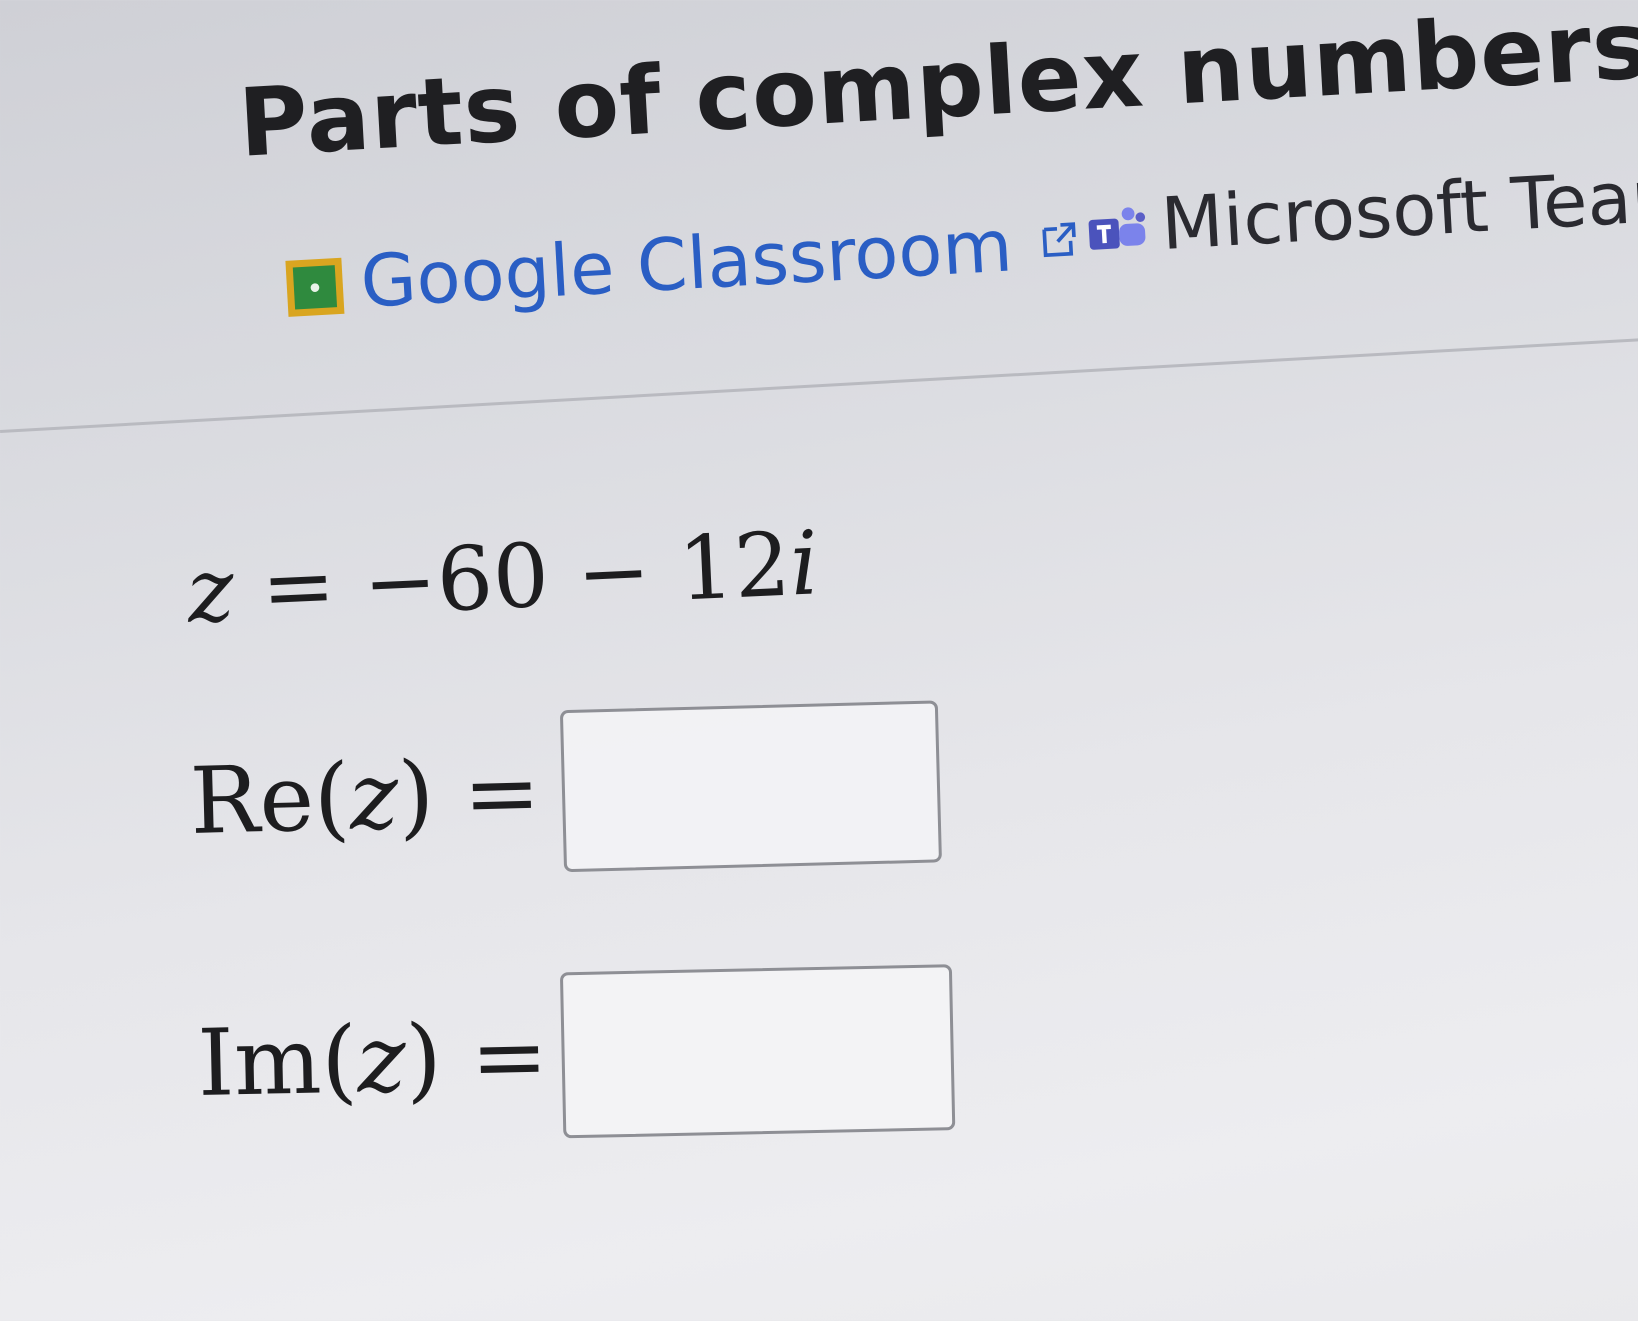 The width and height of the screenshot is (1638, 1321). What do you see at coordinates (686, 263) in the screenshot?
I see `google-classroom-link: Google Classroom` at bounding box center [686, 263].